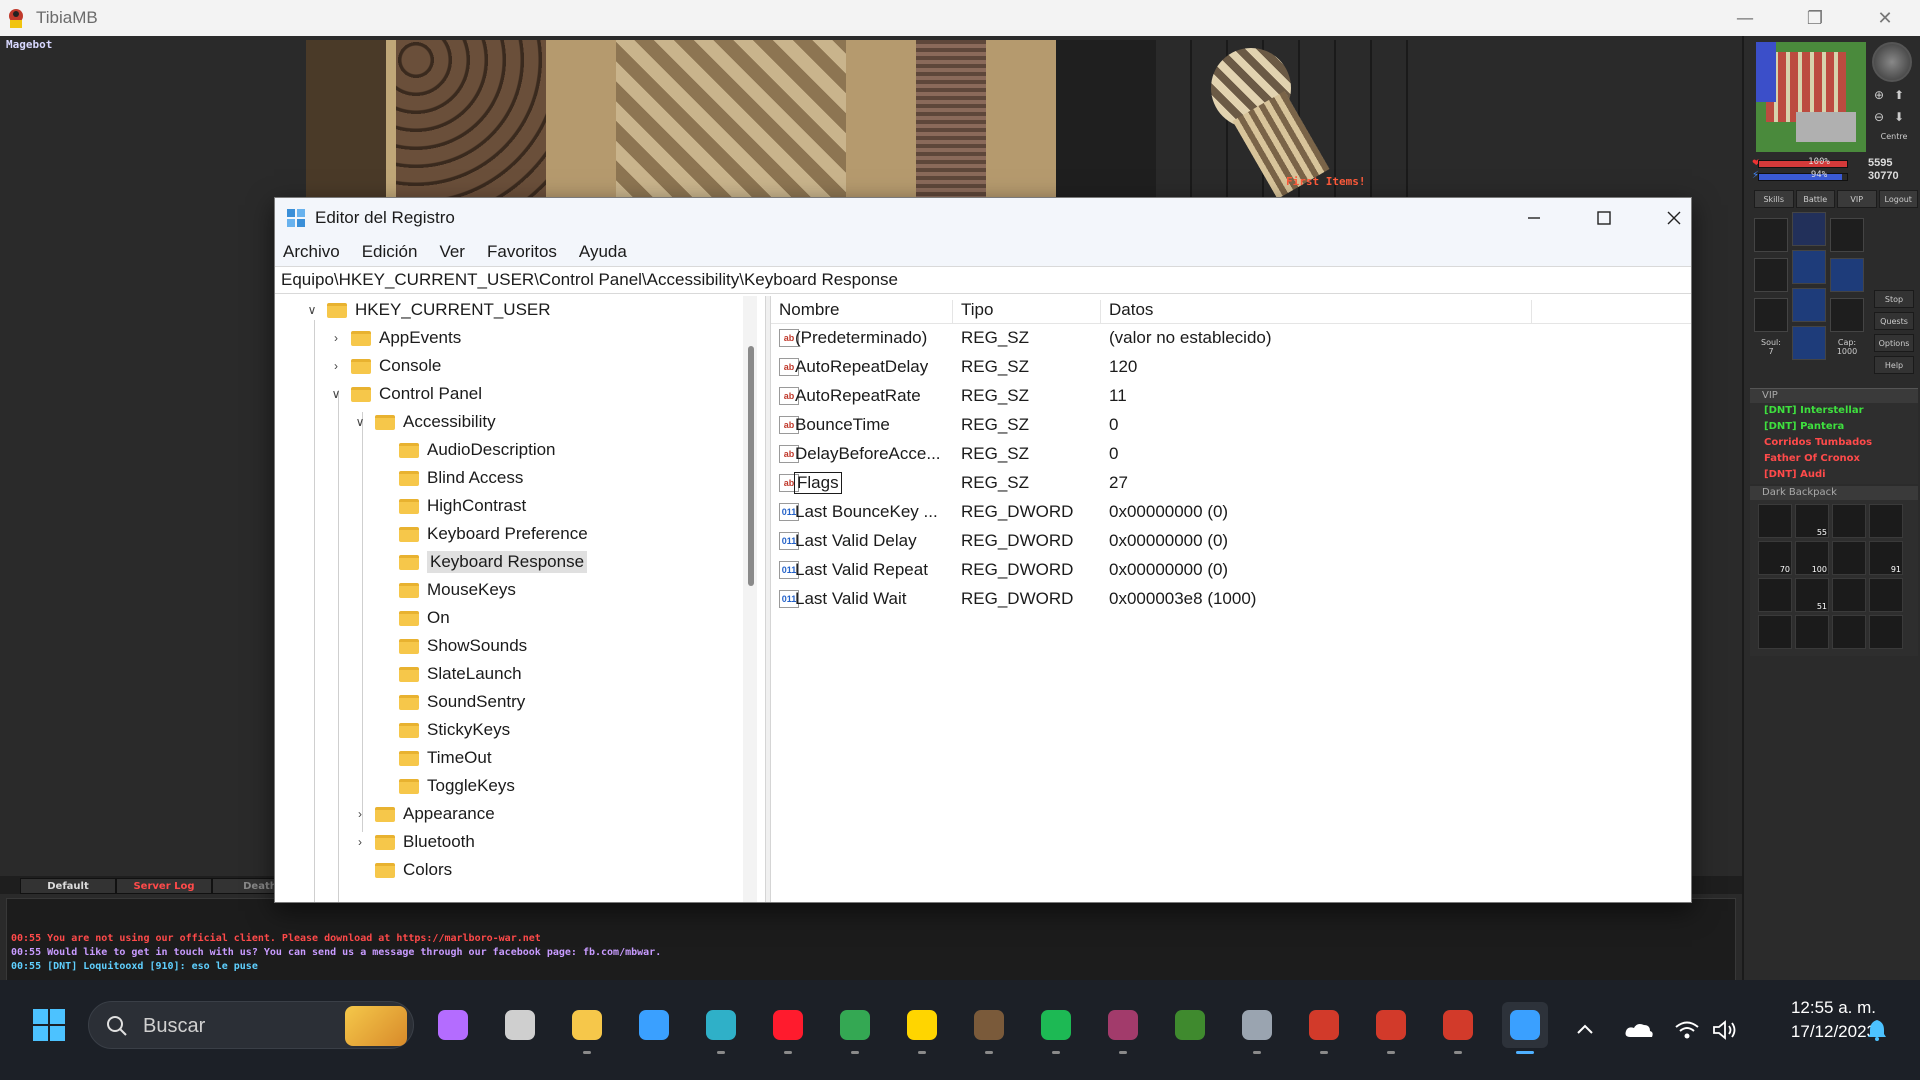 The height and width of the screenshot is (1080, 1920). Describe the element at coordinates (482, 534) in the screenshot. I see `tree-node: Keyboard Preference` at that location.